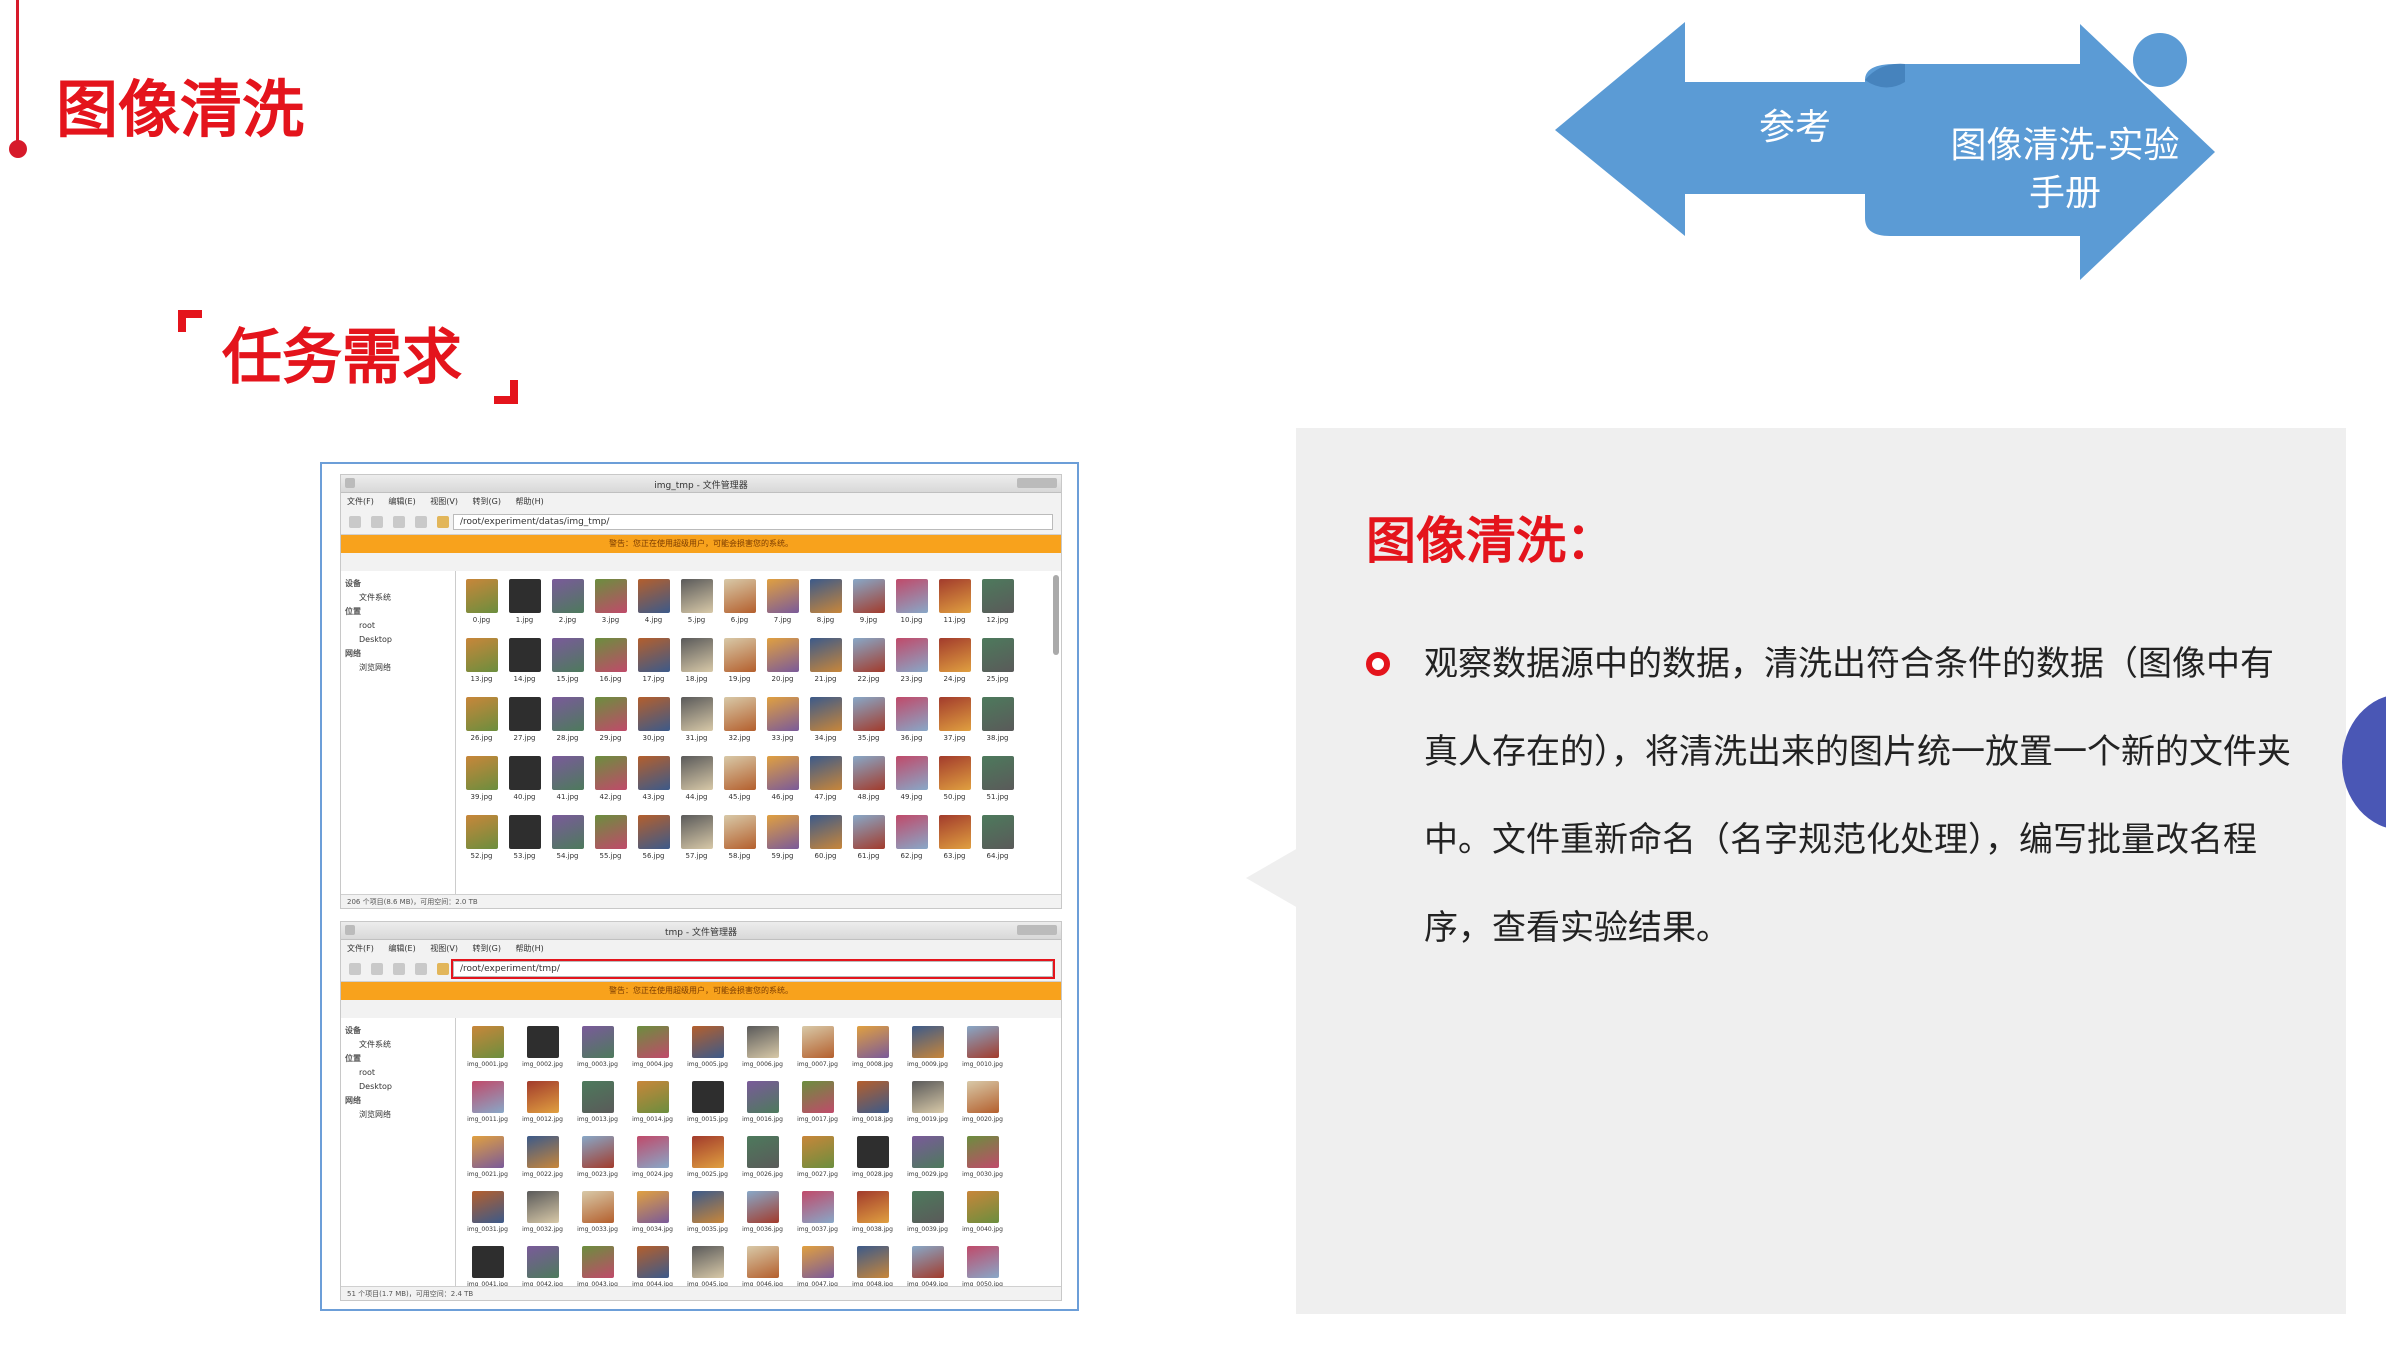 The width and height of the screenshot is (2386, 1350). I want to click on file-item: 13.jpg, so click(481, 665).